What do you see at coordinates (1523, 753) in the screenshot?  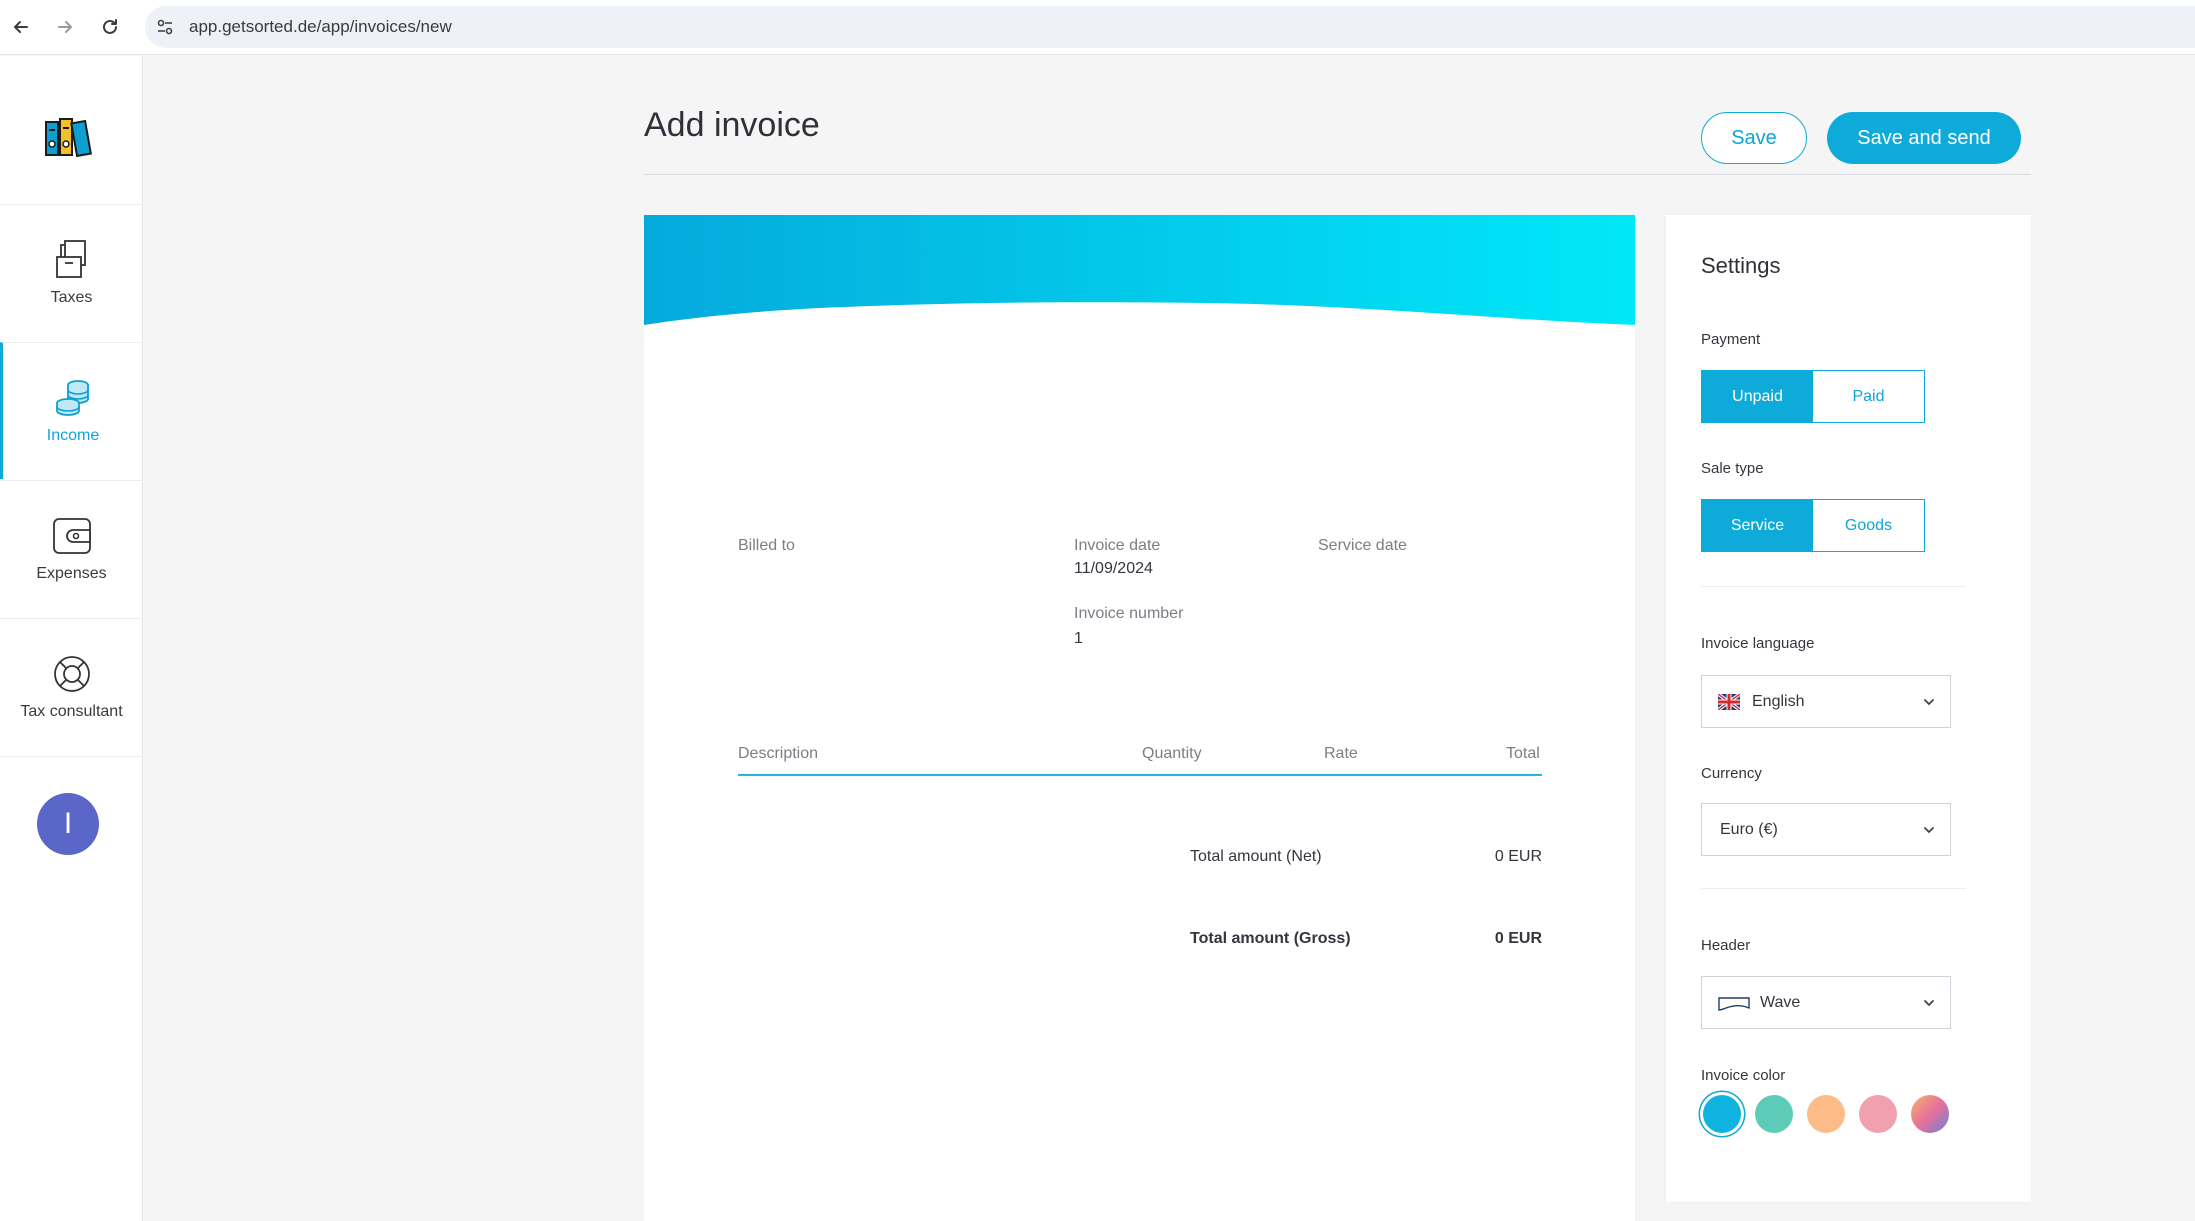 I see `column-total: Total` at bounding box center [1523, 753].